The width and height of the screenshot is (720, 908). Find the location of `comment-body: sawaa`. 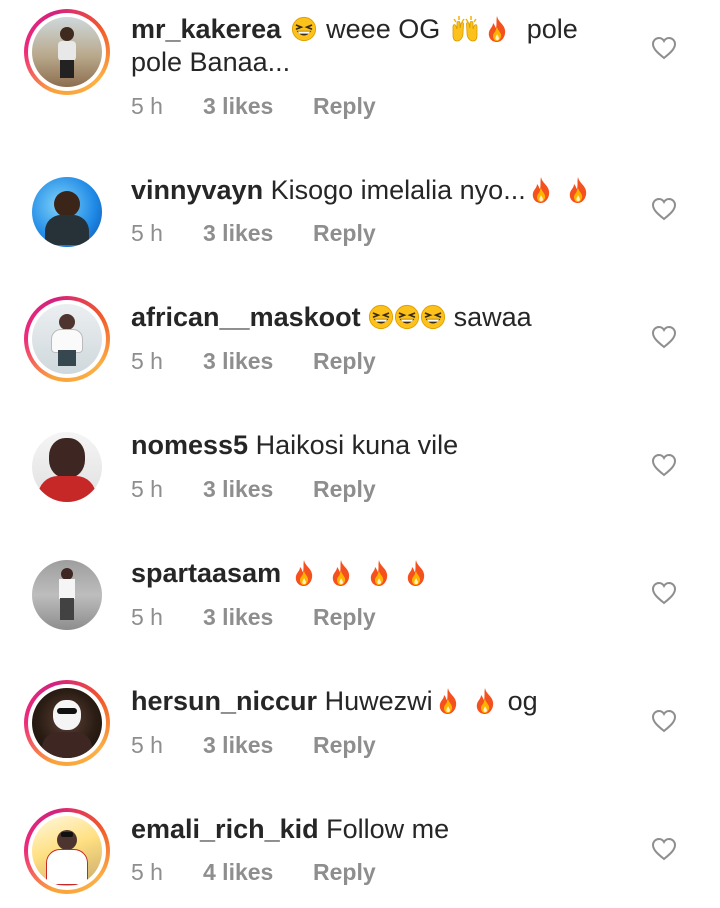

comment-body: sawaa is located at coordinates (492, 317).